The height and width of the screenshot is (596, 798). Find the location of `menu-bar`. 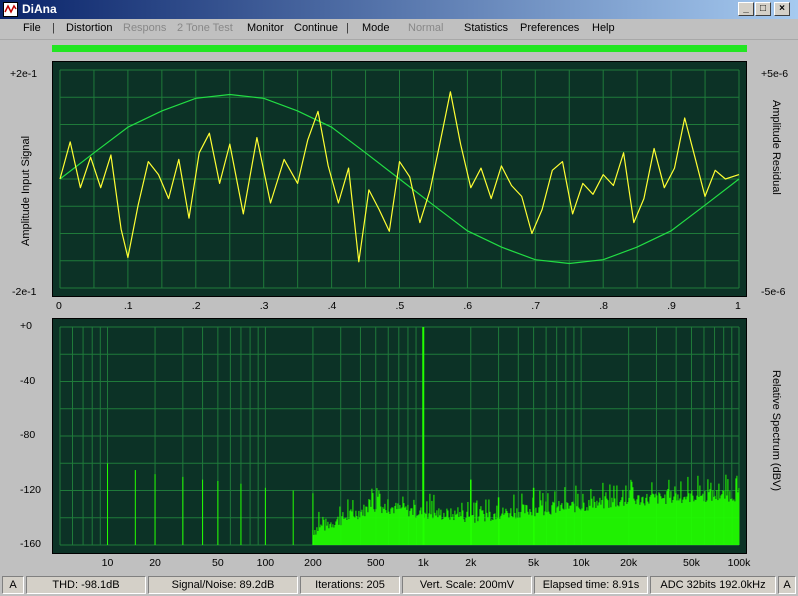

menu-bar is located at coordinates (399, 29).